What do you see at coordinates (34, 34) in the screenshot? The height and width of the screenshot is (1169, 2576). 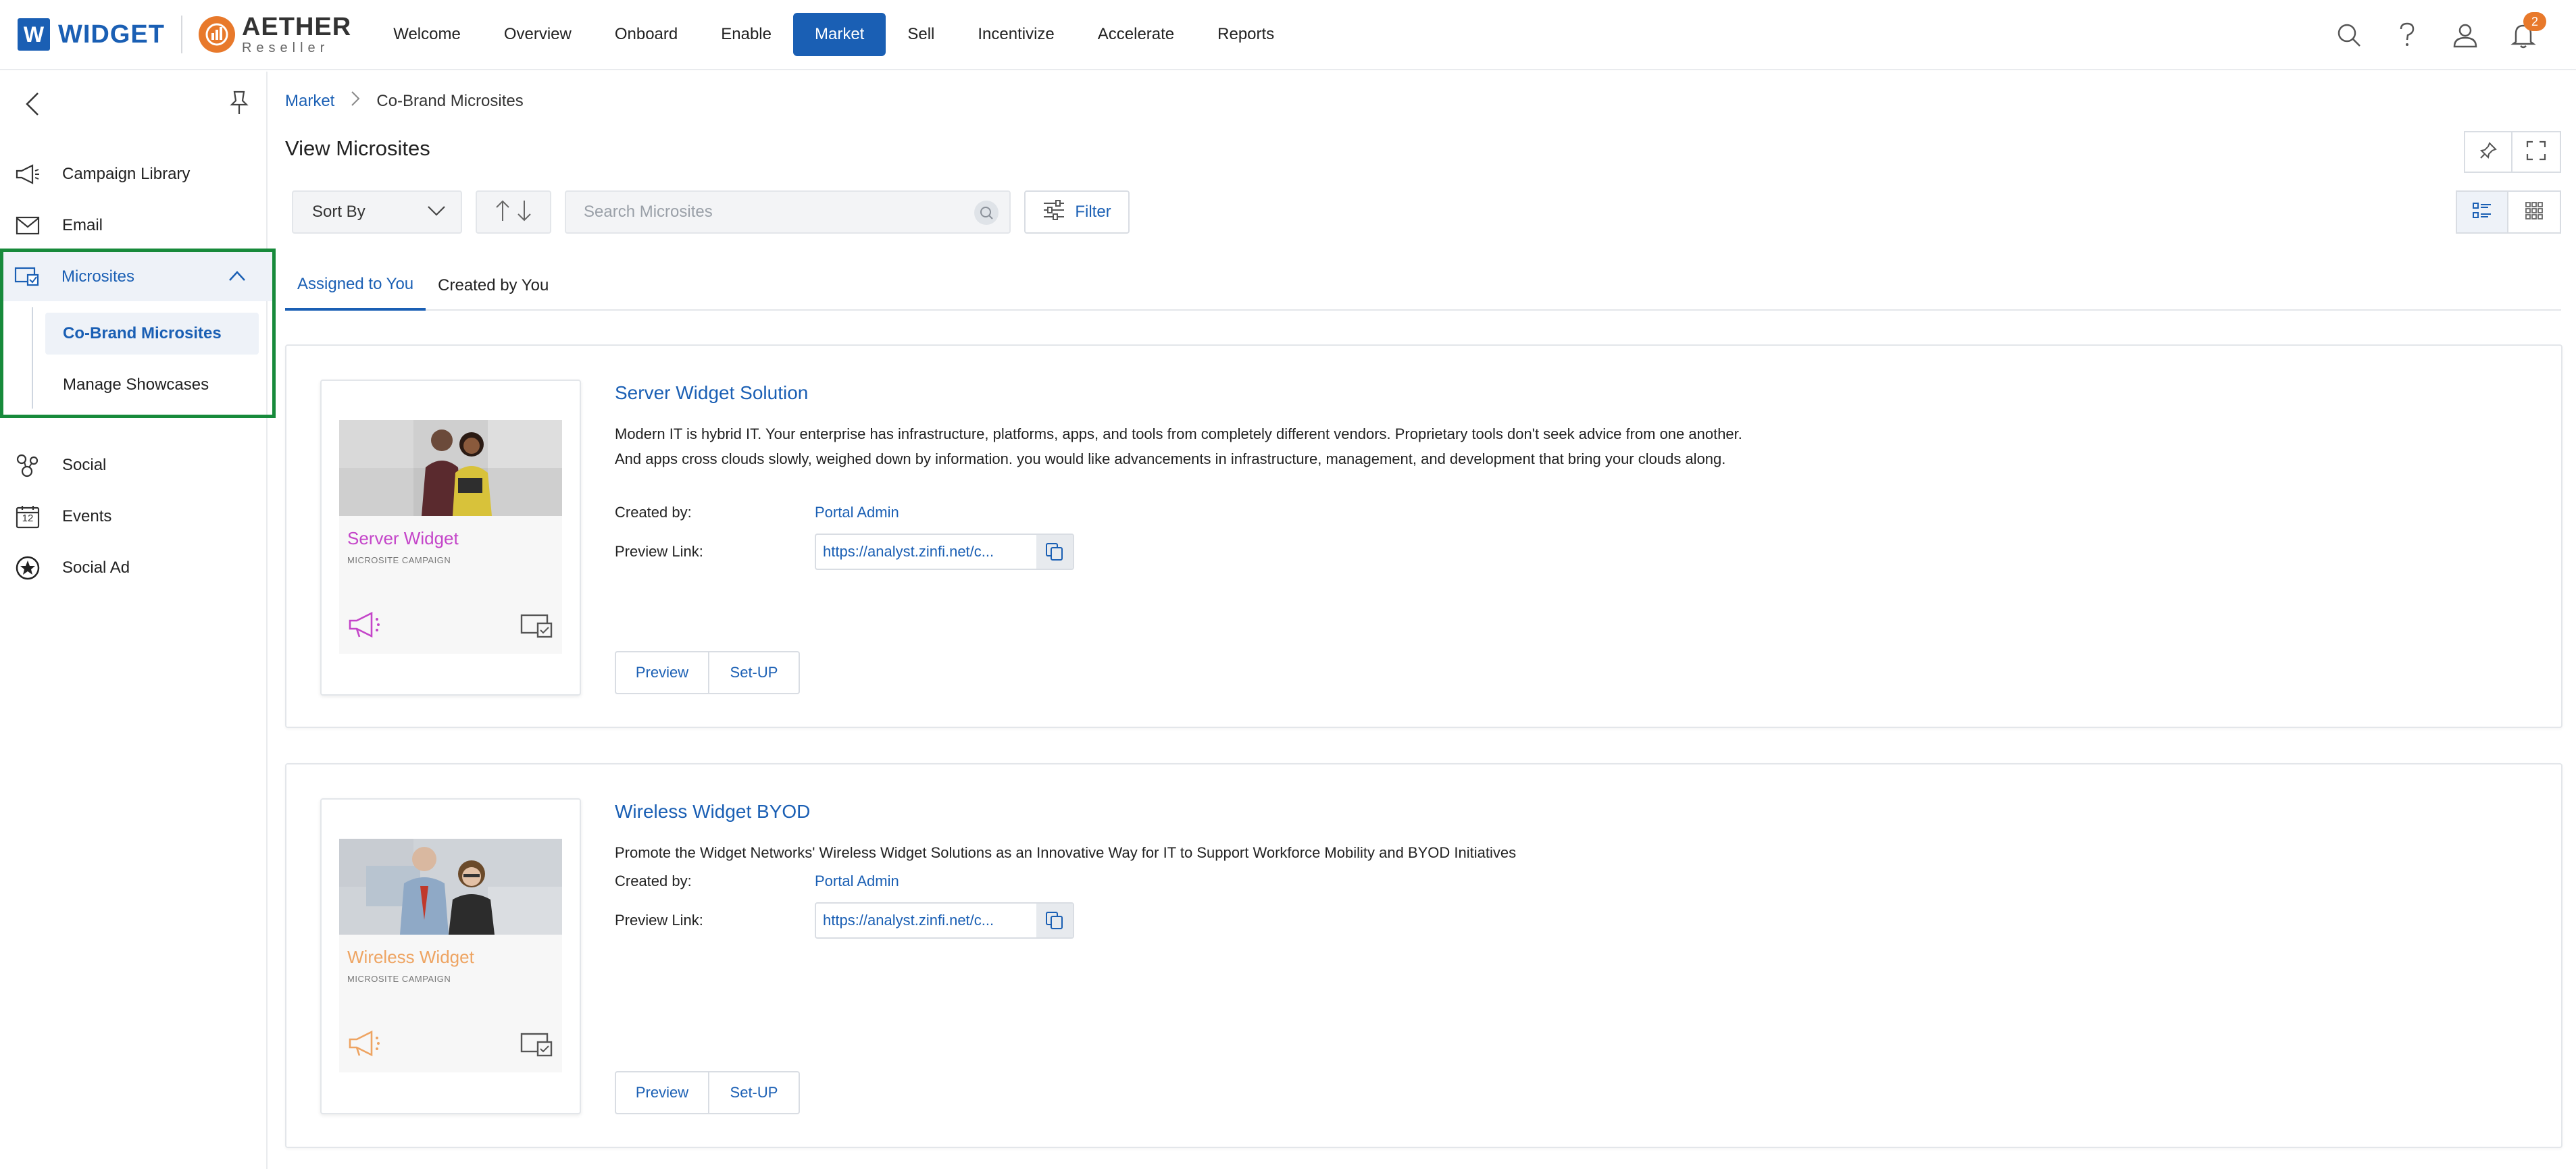 I see `widget-logo-mark: W` at bounding box center [34, 34].